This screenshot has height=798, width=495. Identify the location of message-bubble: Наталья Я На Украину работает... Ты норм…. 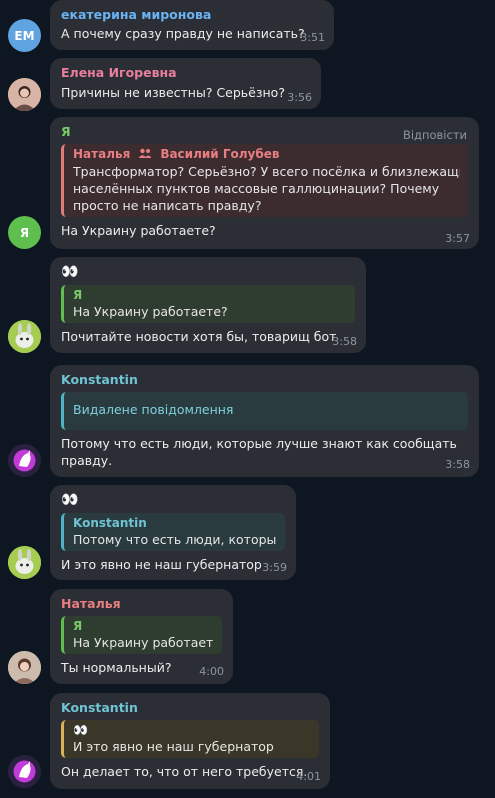
(141, 636).